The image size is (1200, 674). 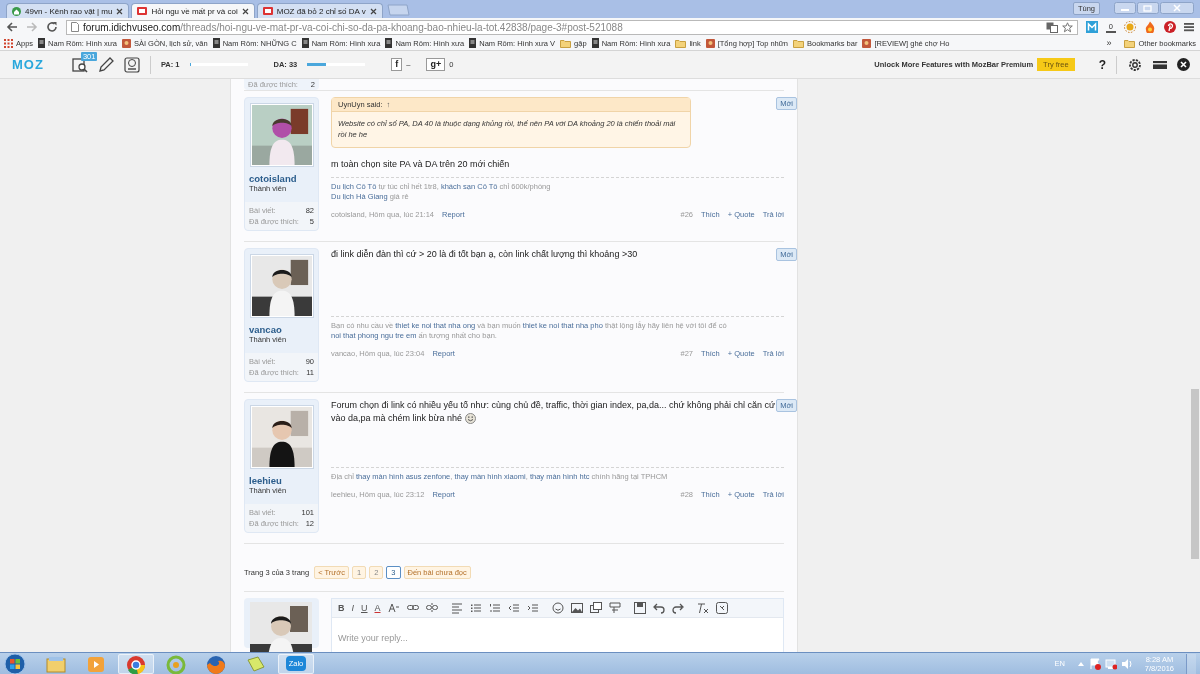 What do you see at coordinates (702, 608) in the screenshot?
I see `clear-format-icon` at bounding box center [702, 608].